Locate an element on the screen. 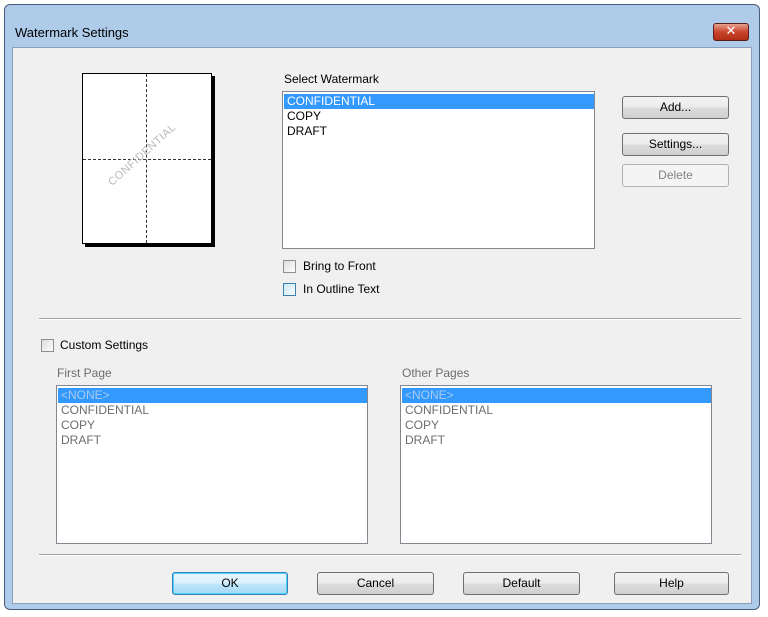  watermark-preview: CONFIDENTIAL is located at coordinates (147, 158).